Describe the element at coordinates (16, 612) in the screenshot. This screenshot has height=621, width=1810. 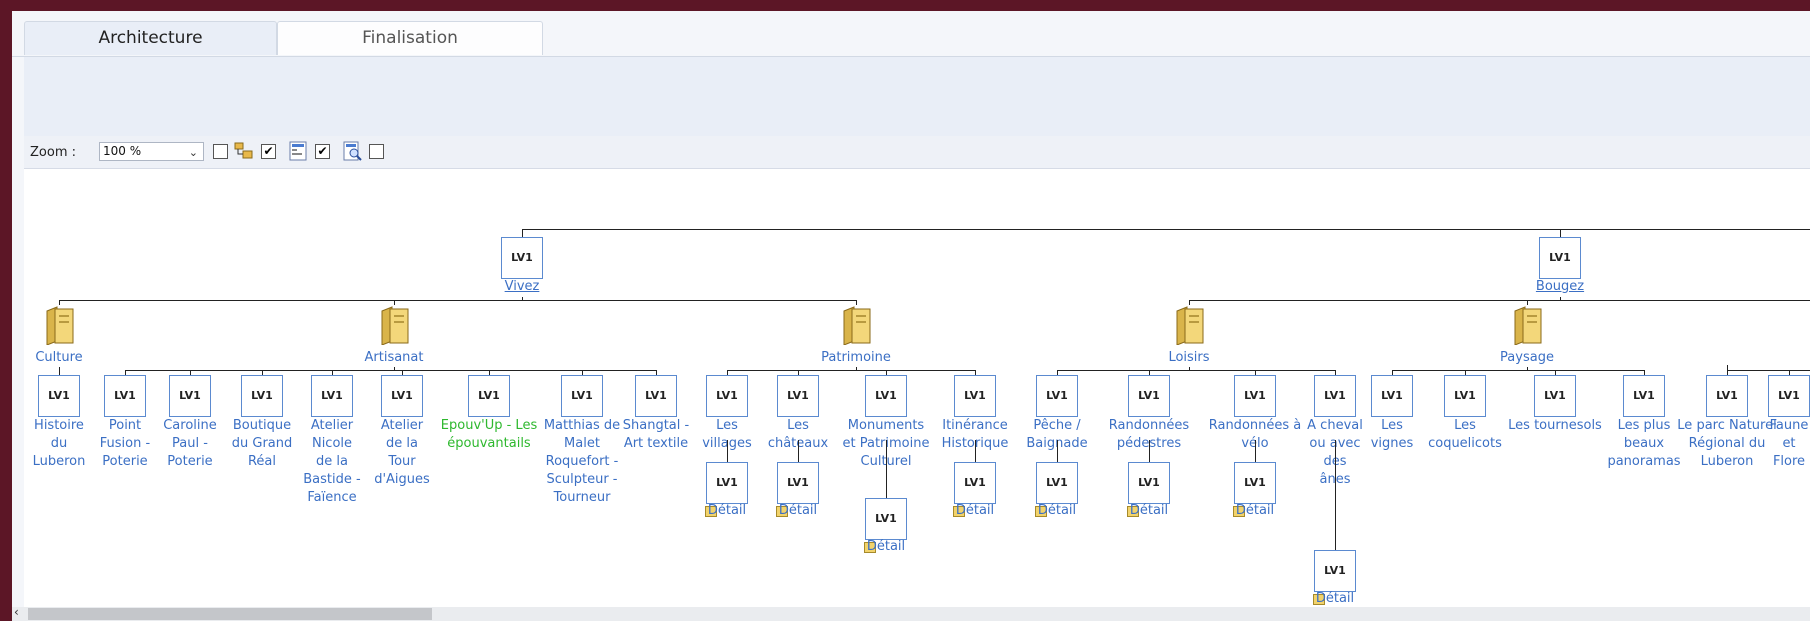
I see `scroll-left-arrow-icon: ‹` at that location.